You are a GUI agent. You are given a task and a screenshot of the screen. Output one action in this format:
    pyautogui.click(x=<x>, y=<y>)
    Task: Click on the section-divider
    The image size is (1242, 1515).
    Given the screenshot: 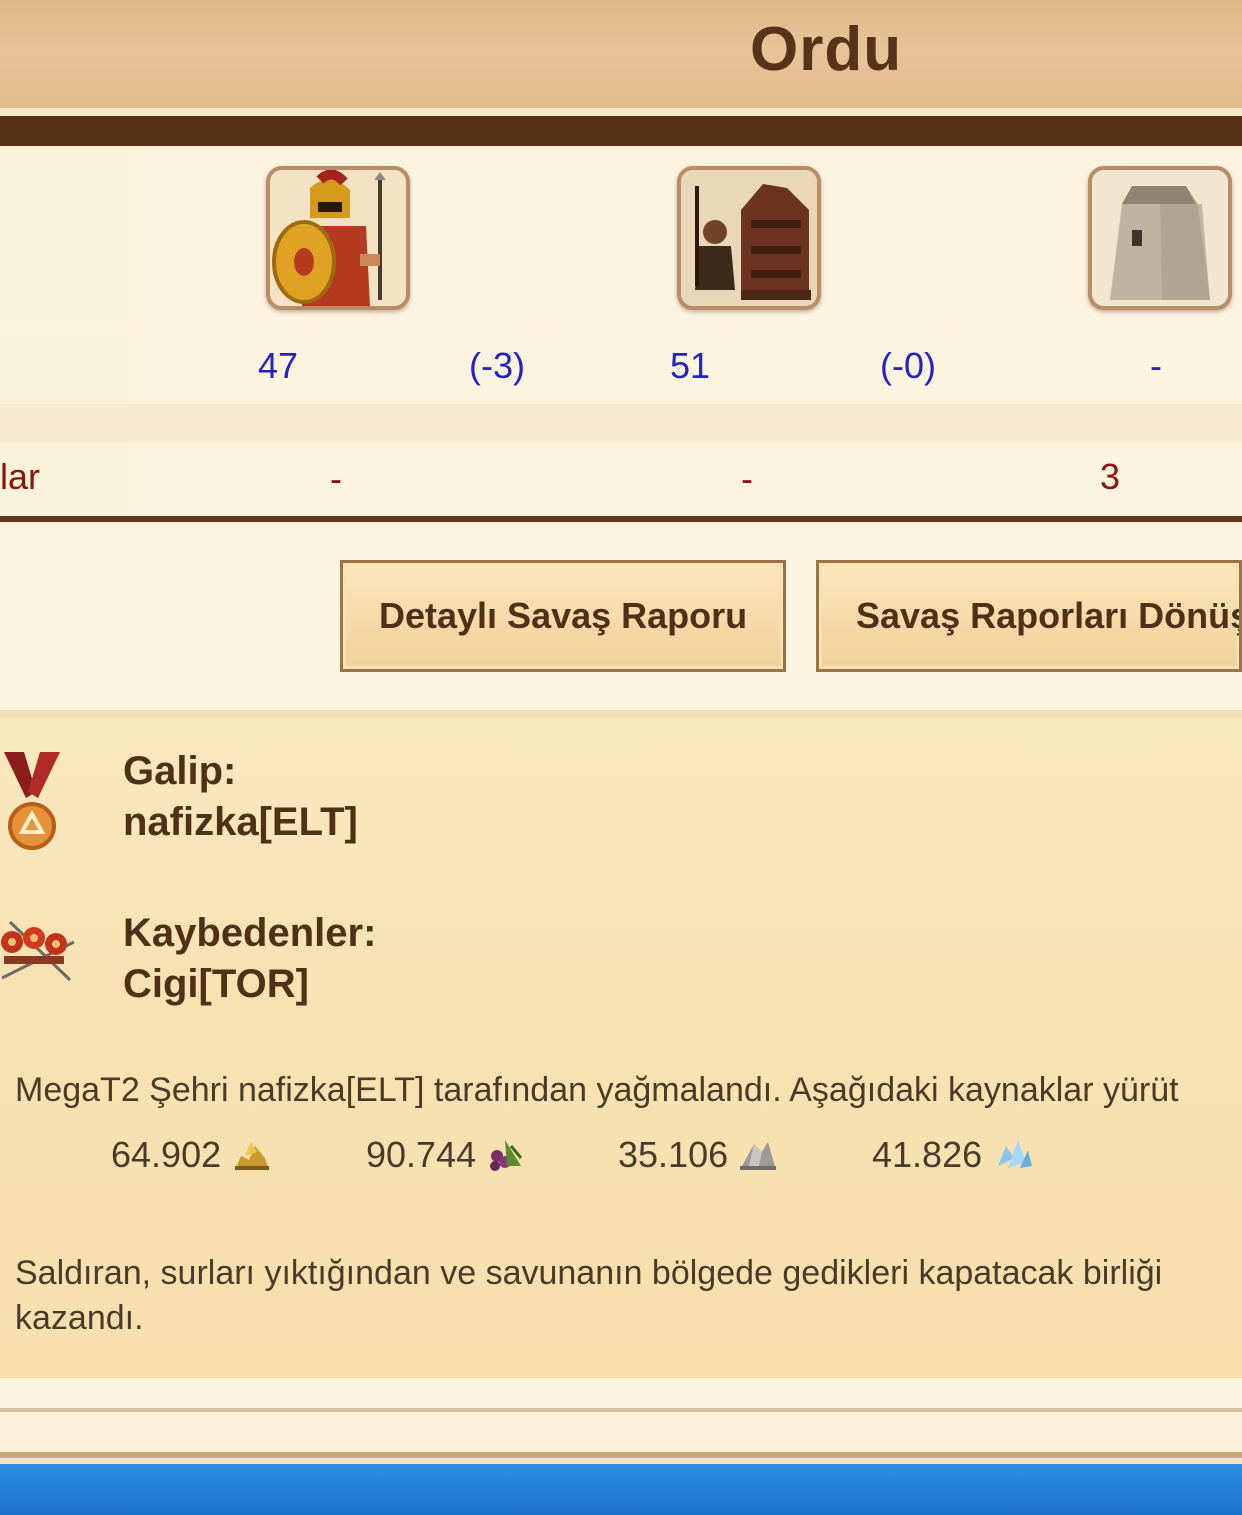 What is the action you would take?
    pyautogui.click(x=621, y=714)
    